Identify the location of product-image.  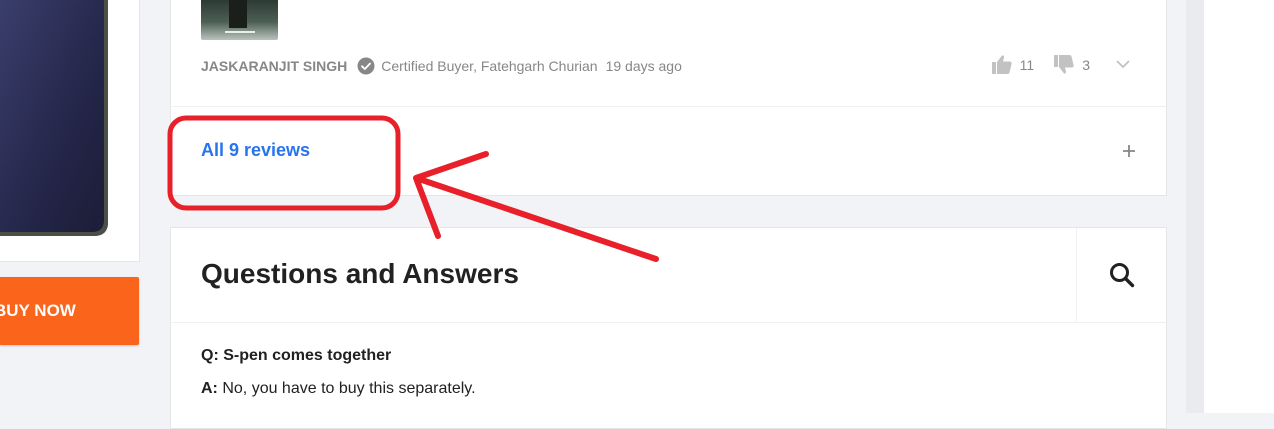
(70, 131).